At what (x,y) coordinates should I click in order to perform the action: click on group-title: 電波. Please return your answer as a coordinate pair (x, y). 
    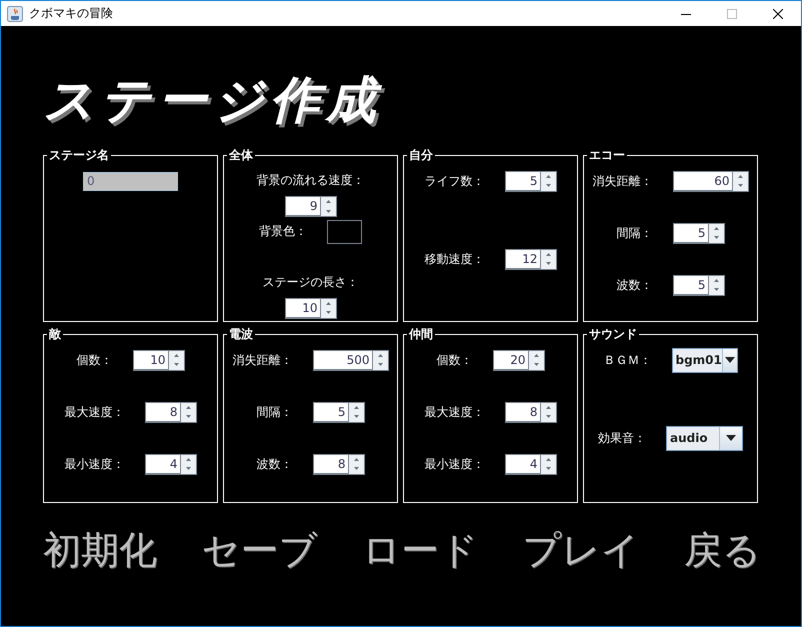
    Looking at the image, I should click on (241, 334).